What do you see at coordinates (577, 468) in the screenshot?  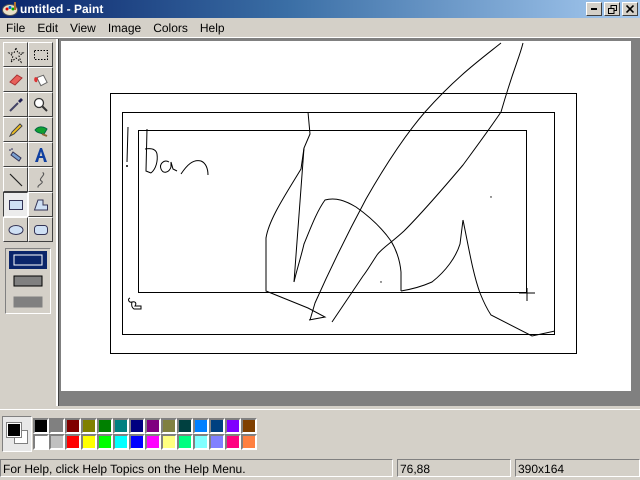 I see `selection-size: 390x164` at bounding box center [577, 468].